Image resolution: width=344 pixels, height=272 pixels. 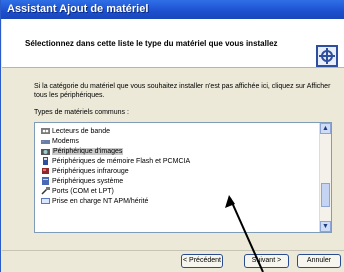 I want to click on list-item-label: Lecteurs de bande, so click(x=81, y=131).